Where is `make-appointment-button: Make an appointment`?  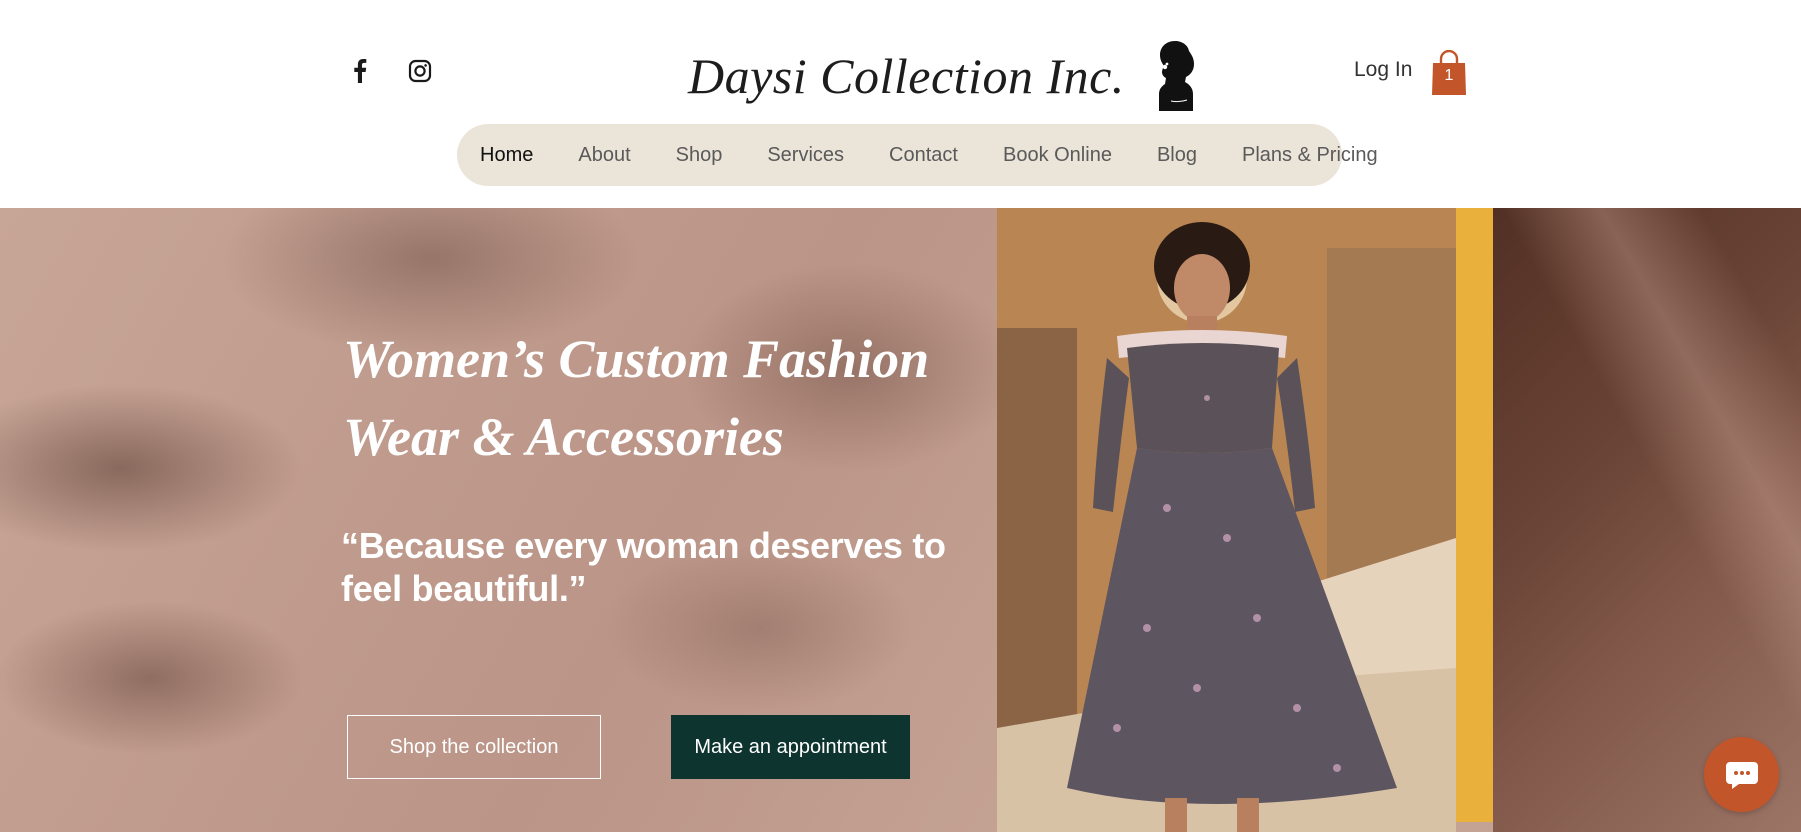 make-appointment-button: Make an appointment is located at coordinates (790, 747).